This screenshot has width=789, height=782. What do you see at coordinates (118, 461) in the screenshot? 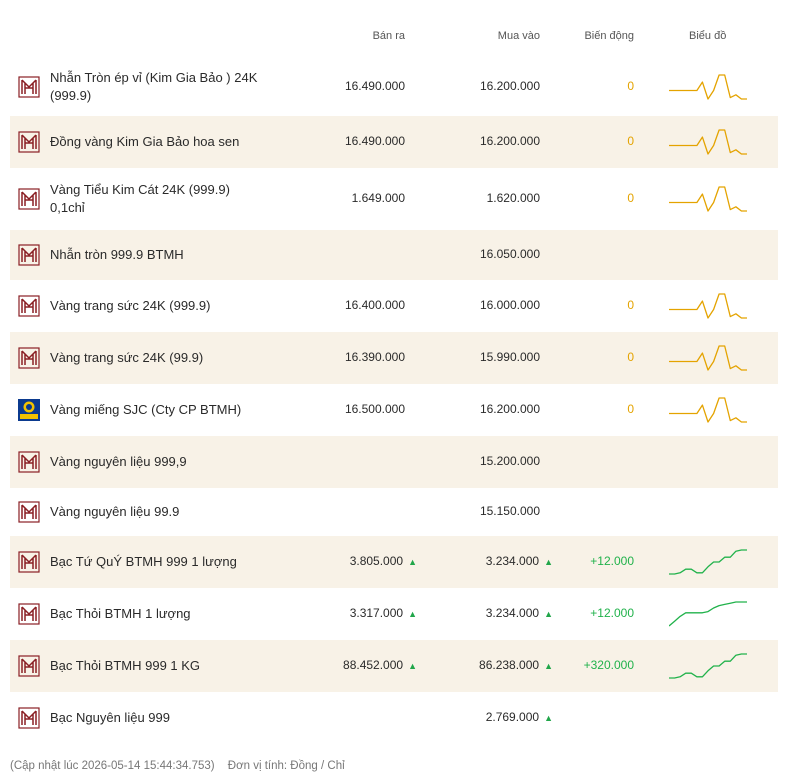
I see `product-name: Vàng nguyên liệu 999,9` at bounding box center [118, 461].